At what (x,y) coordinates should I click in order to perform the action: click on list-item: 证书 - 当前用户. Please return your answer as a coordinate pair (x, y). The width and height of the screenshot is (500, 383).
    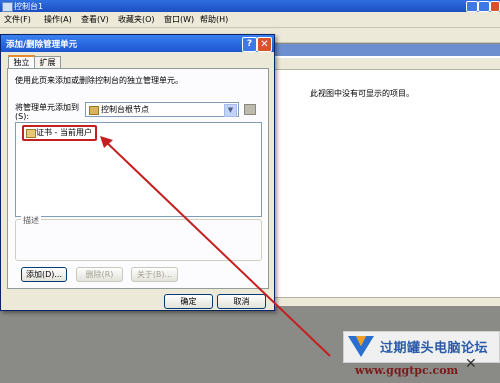
    Looking at the image, I should click on (59, 133).